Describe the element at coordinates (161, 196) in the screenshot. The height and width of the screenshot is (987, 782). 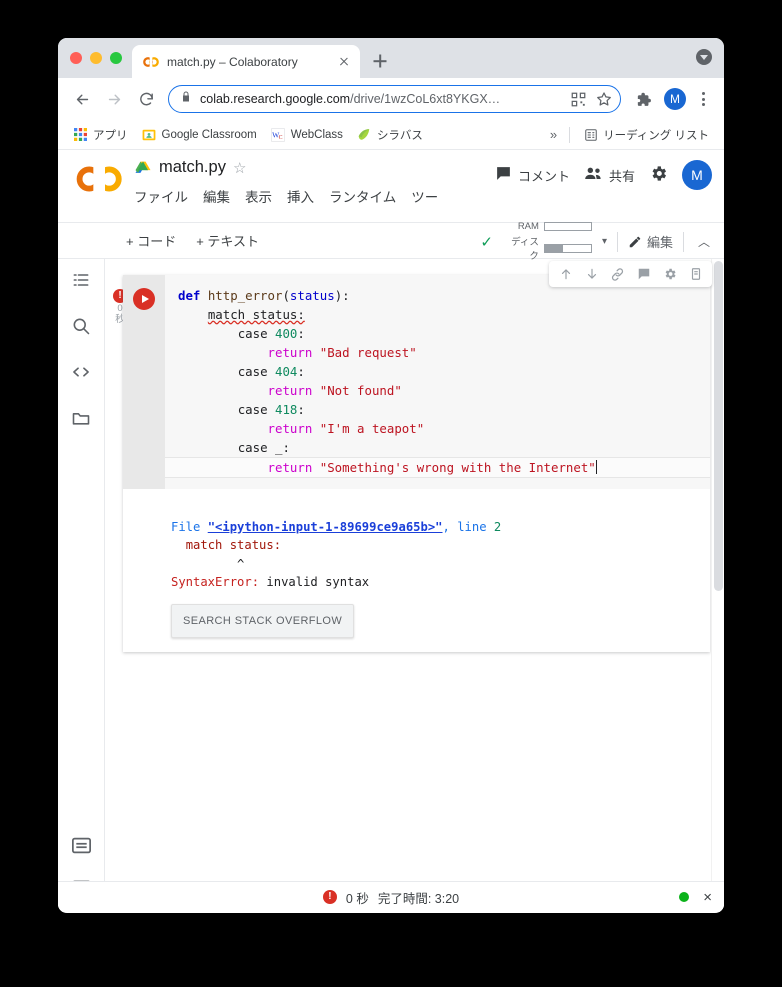
I see `menu-item-file: ファイル` at that location.